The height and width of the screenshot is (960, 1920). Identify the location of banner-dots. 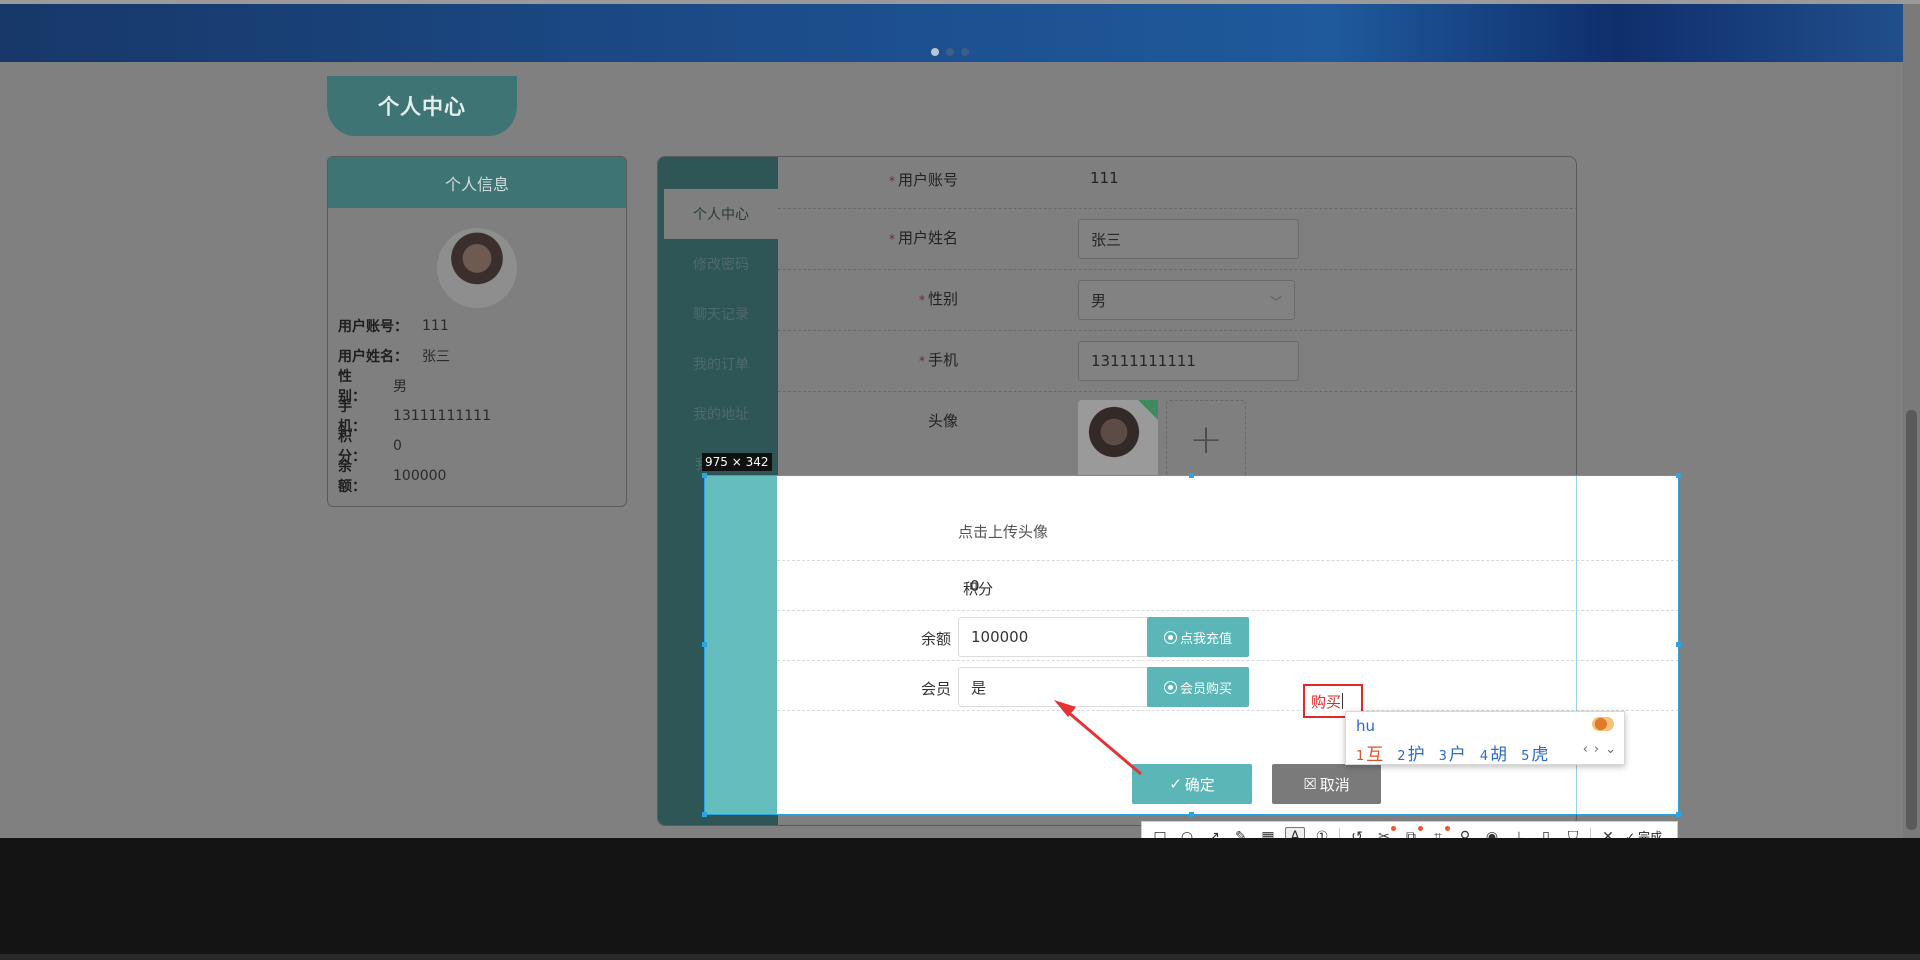
(950, 52).